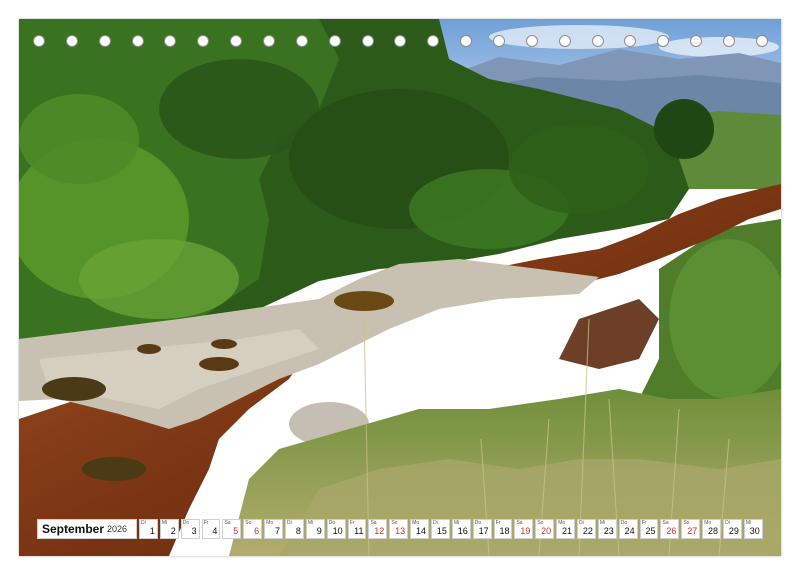 This screenshot has width=800, height=575. I want to click on calendar-day: Mo 14, so click(420, 529).